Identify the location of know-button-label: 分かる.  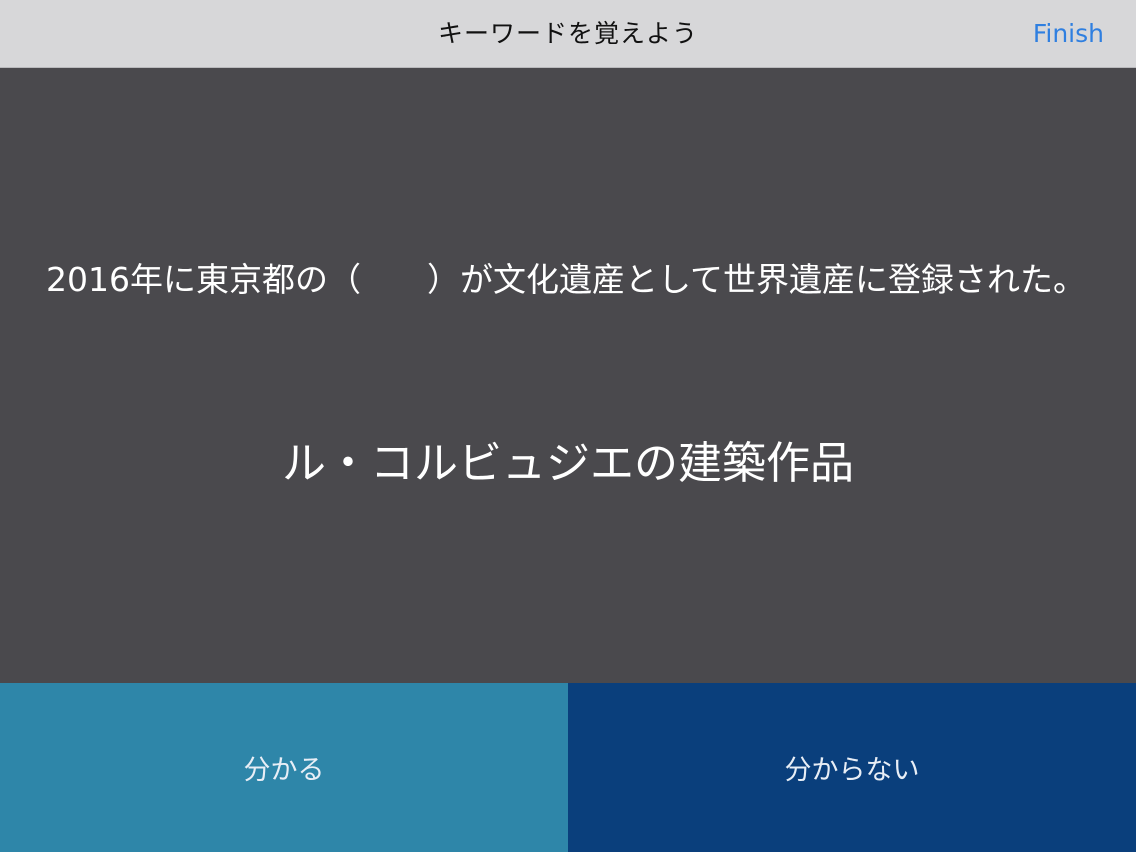
(284, 770).